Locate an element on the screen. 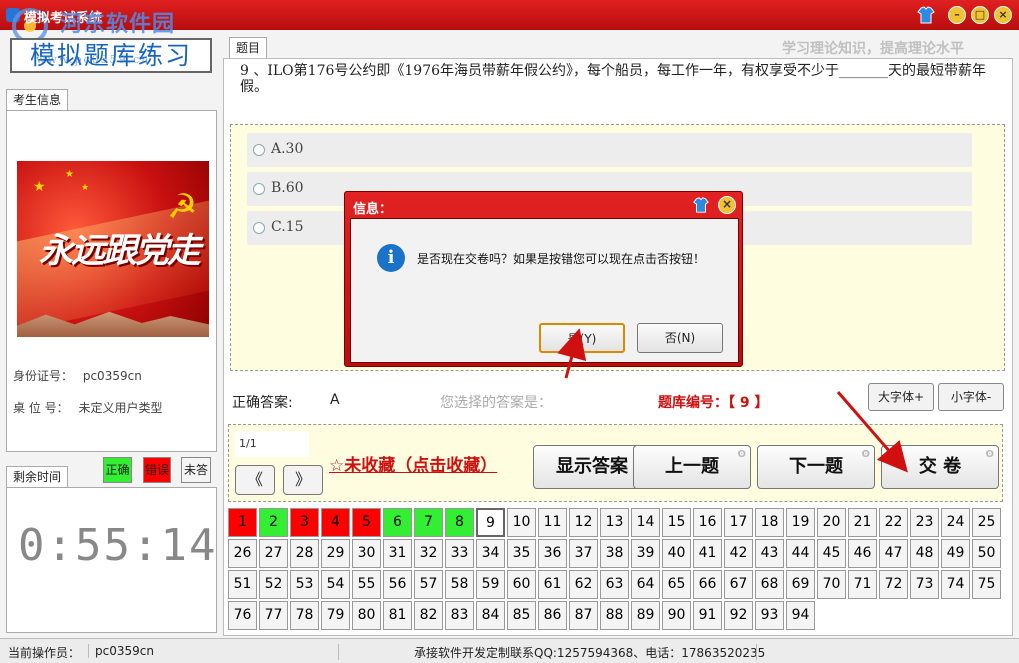 Image resolution: width=1019 pixels, height=663 pixels. question-number-cell: 57 is located at coordinates (428, 584).